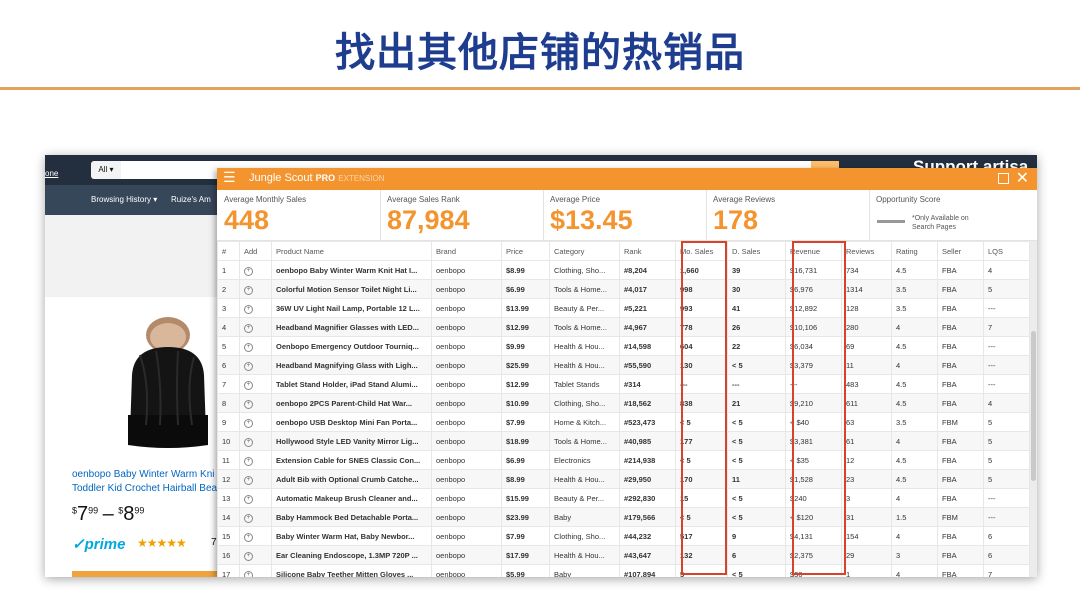  I want to click on search-scope-dropdown: All ▾, so click(106, 170).